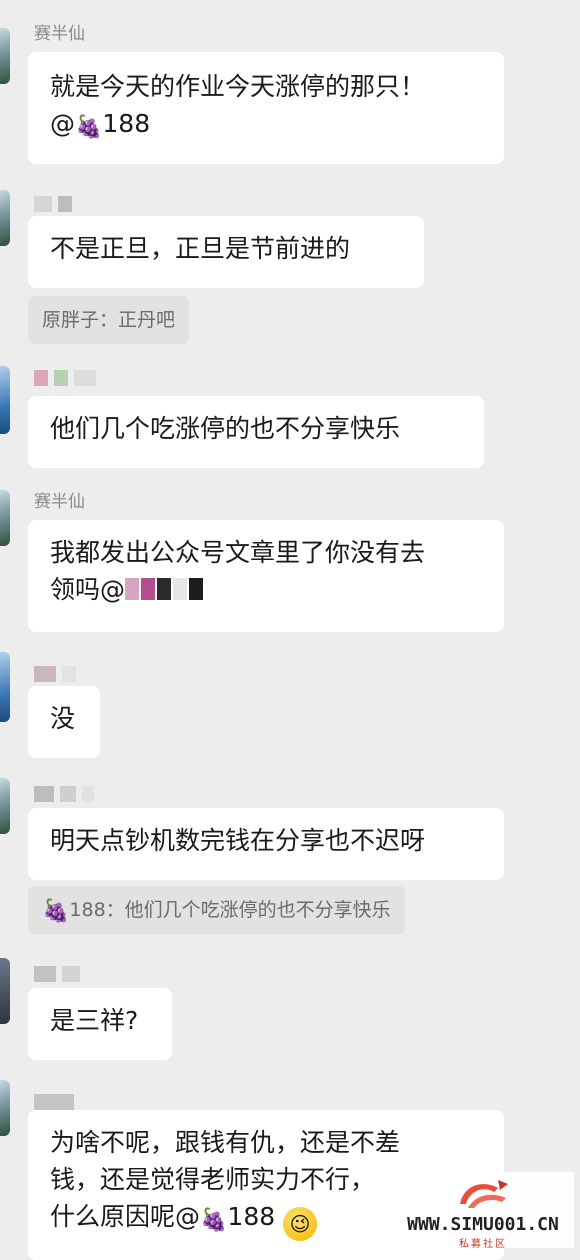 The width and height of the screenshot is (580, 1260). What do you see at coordinates (100, 1024) in the screenshot?
I see `message-bubble: 是三祥?` at bounding box center [100, 1024].